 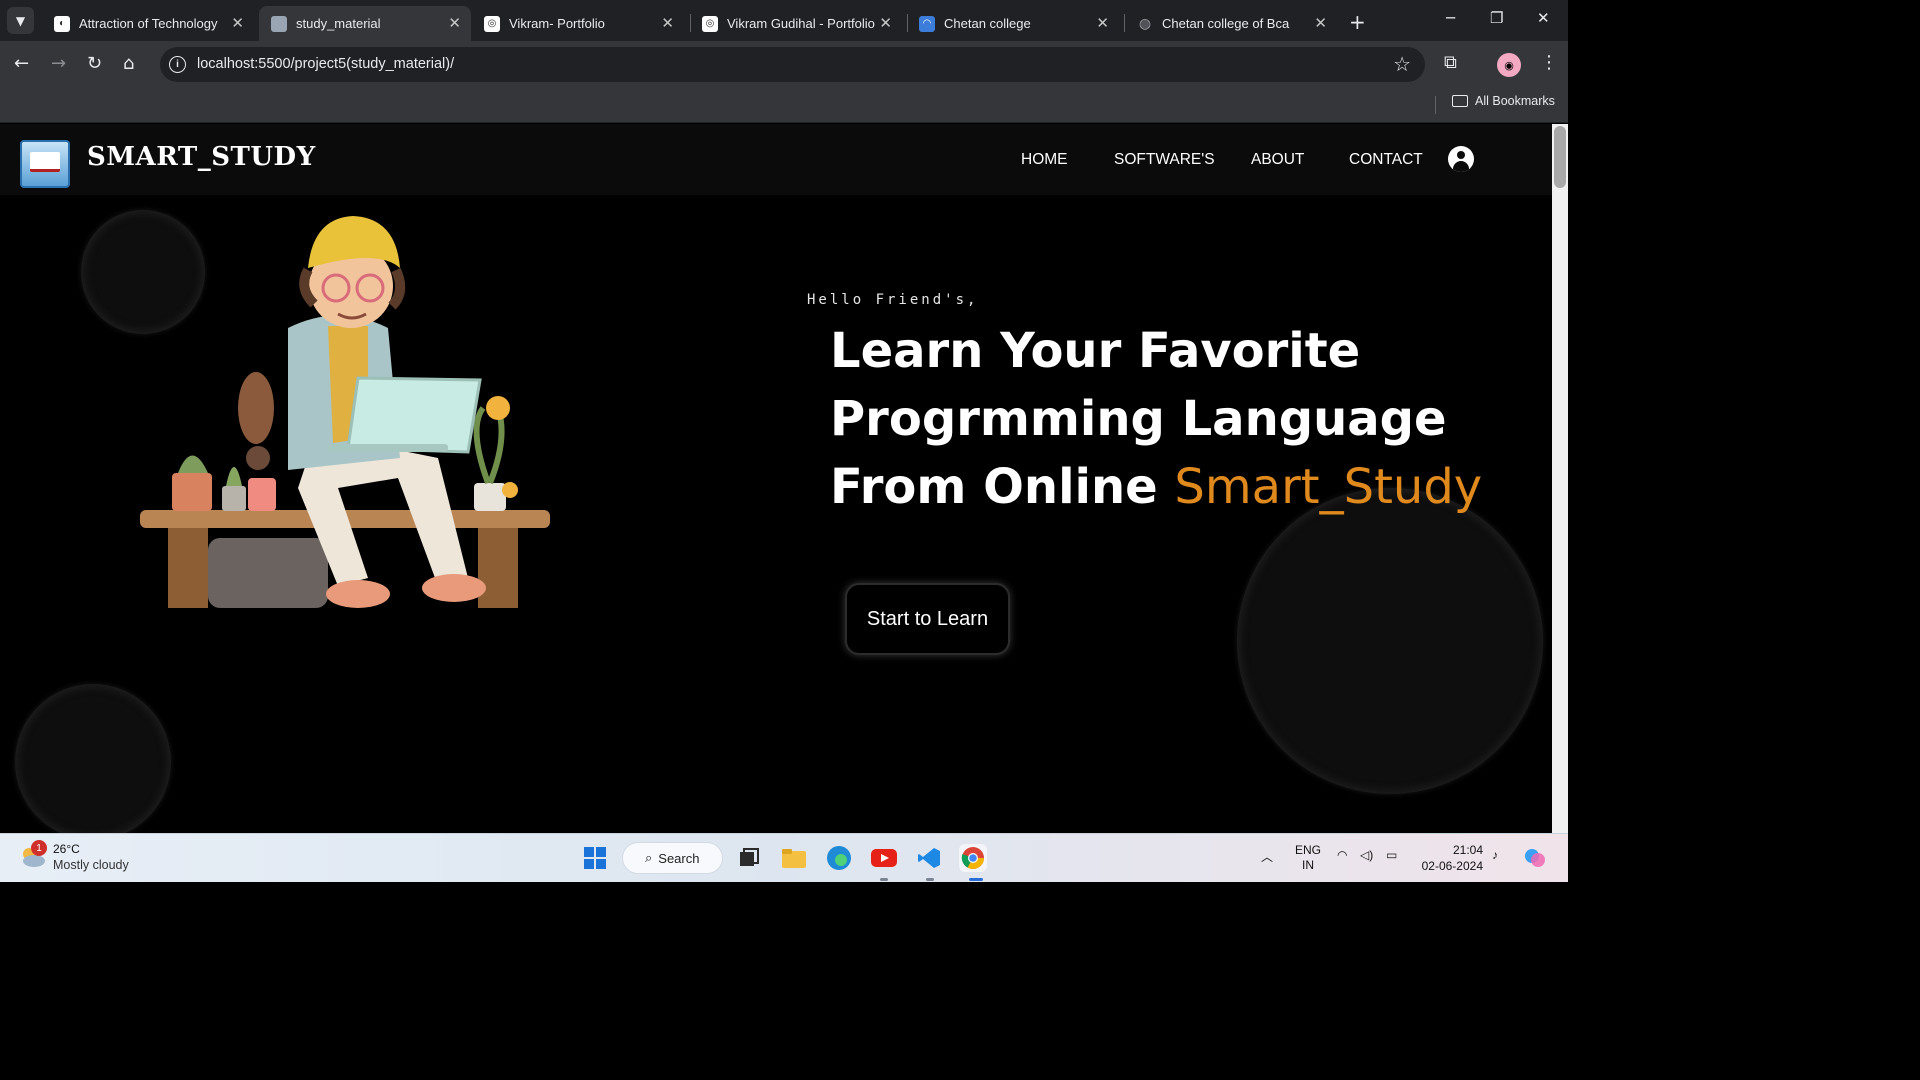 What do you see at coordinates (201, 157) in the screenshot?
I see `site-brand: SMART_STUDY` at bounding box center [201, 157].